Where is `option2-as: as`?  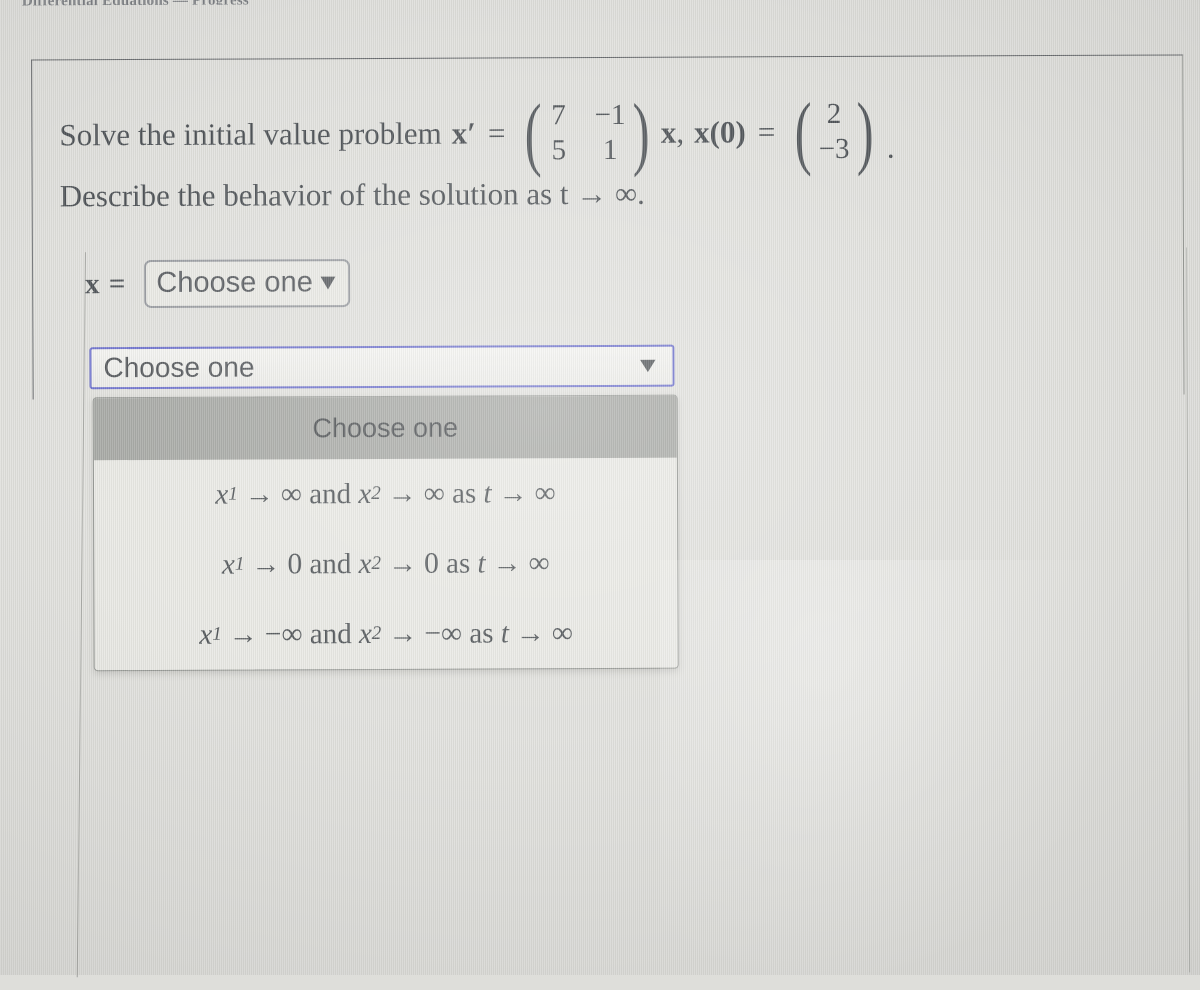
option2-as: as is located at coordinates (458, 563).